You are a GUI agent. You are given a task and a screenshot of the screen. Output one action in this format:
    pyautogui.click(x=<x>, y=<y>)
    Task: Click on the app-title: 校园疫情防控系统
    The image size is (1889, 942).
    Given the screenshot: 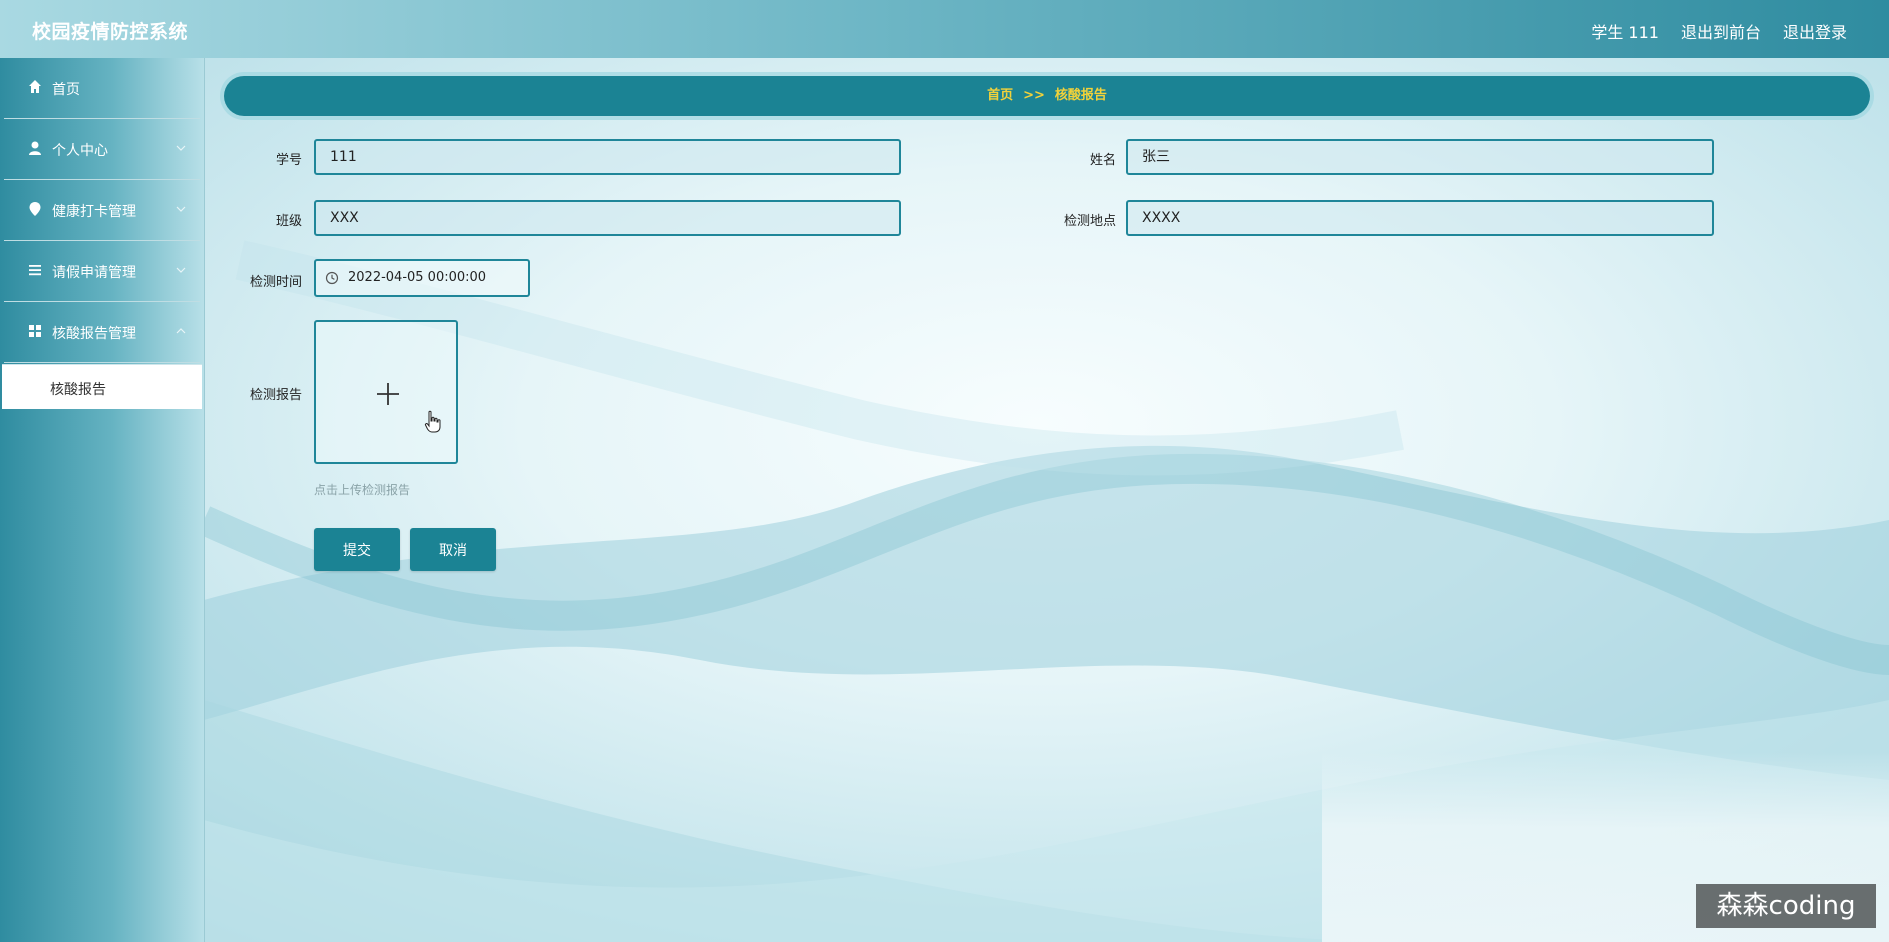 What is the action you would take?
    pyautogui.click(x=110, y=32)
    